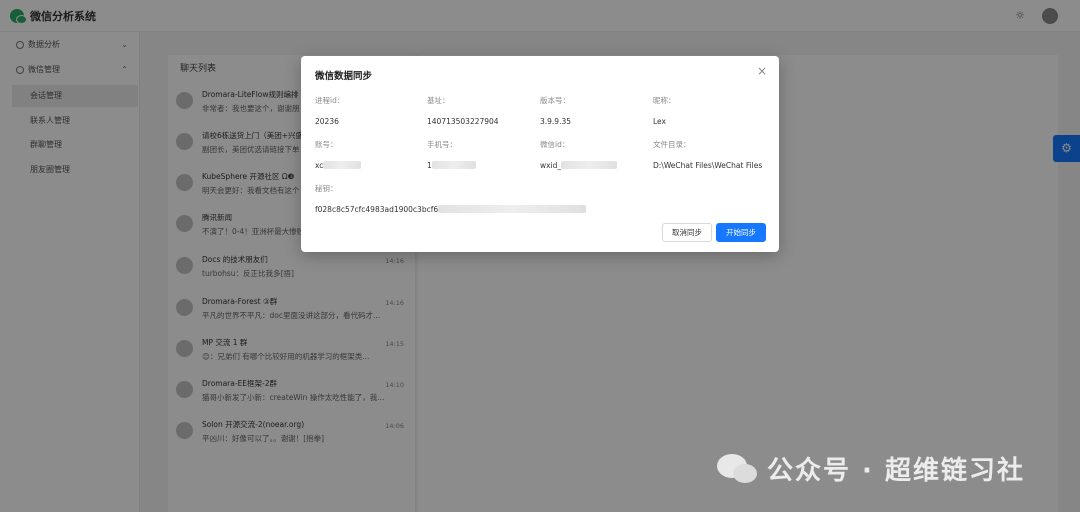 The height and width of the screenshot is (512, 1080). I want to click on wechat-logo-icon, so click(738, 469).